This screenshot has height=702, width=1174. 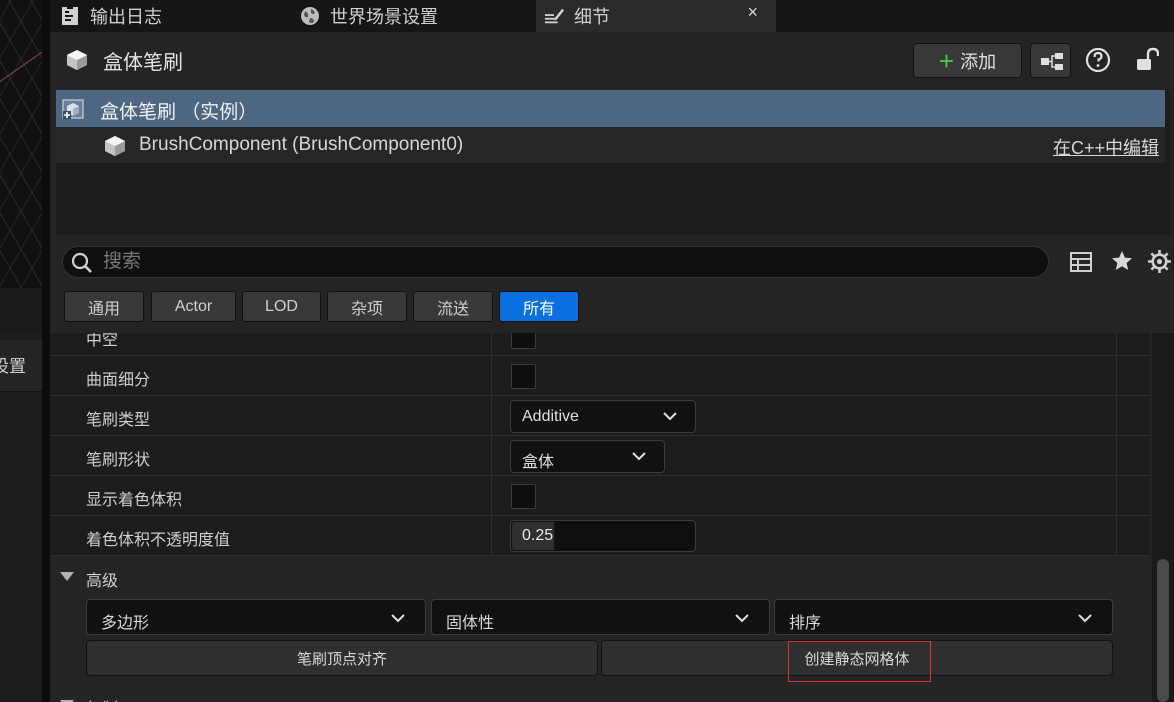 I want to click on property-row-brush-shape: 笔刷形状 盒体, so click(x=600, y=456).